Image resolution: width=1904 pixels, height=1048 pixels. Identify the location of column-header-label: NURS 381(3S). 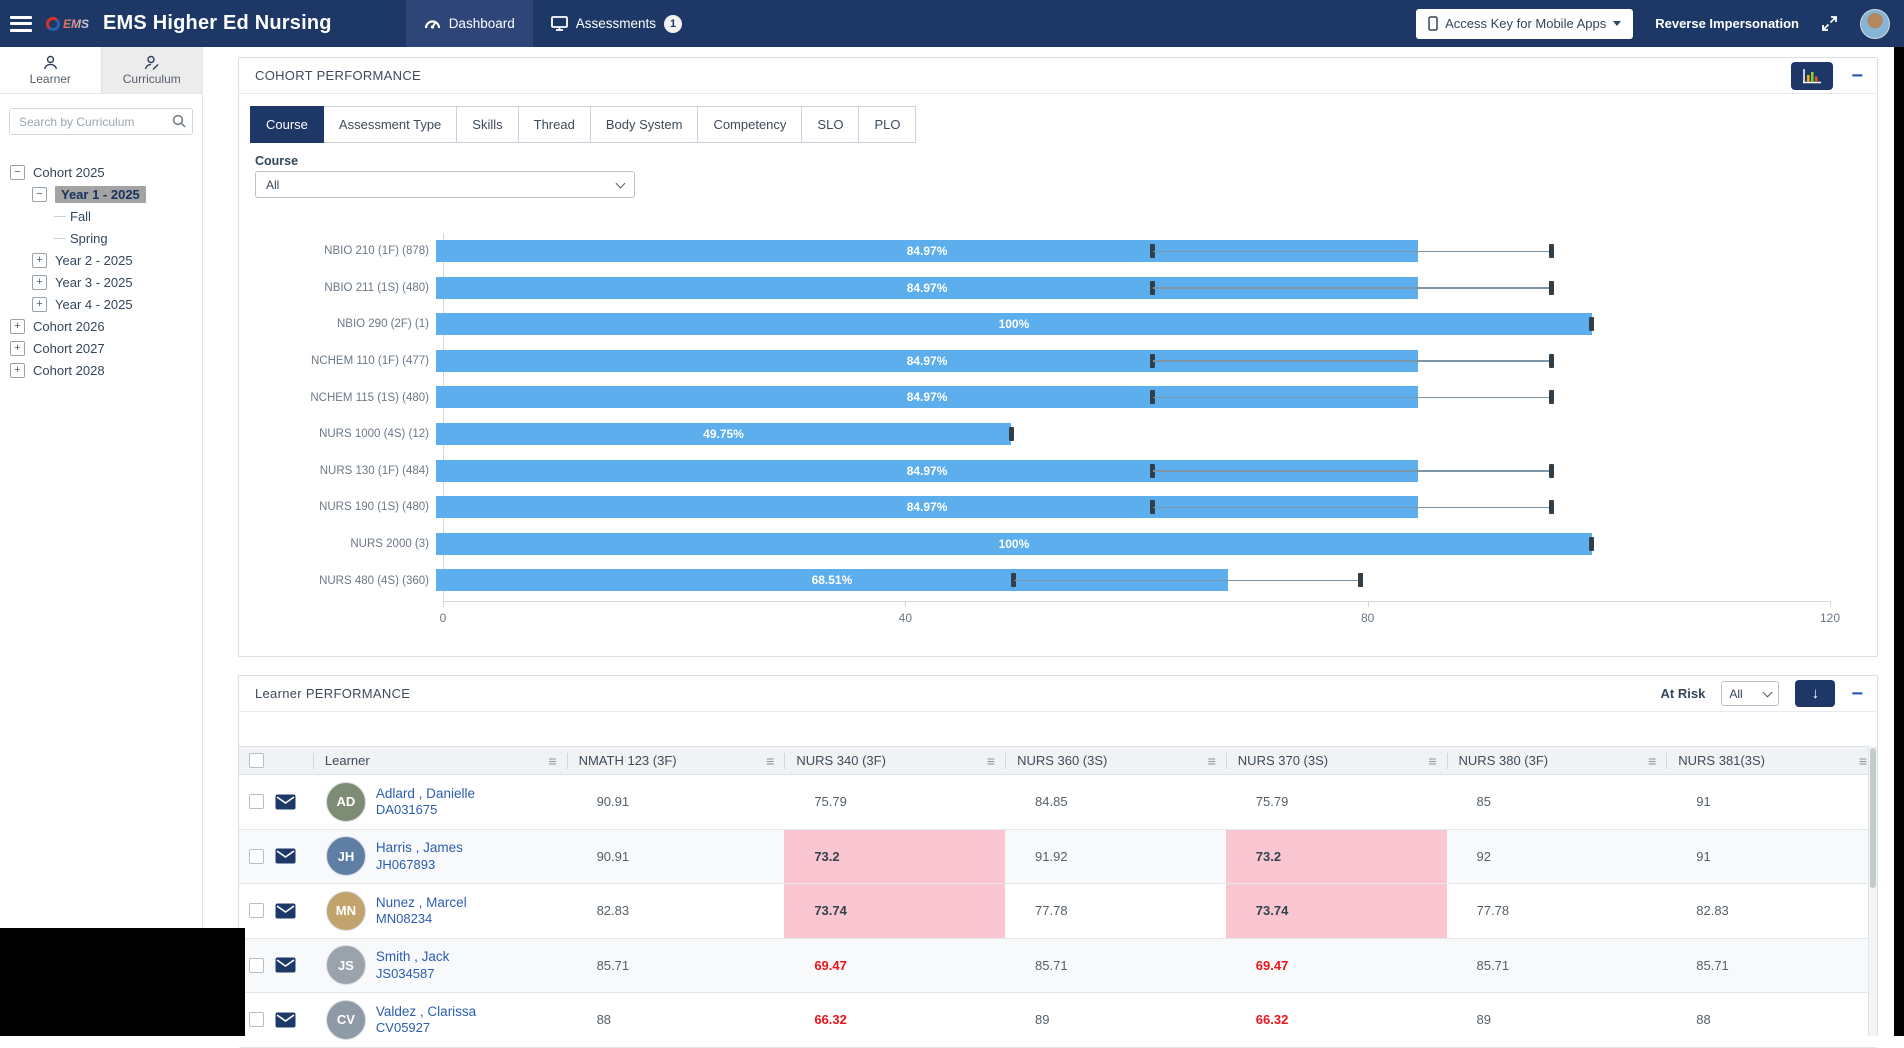
(1721, 760).